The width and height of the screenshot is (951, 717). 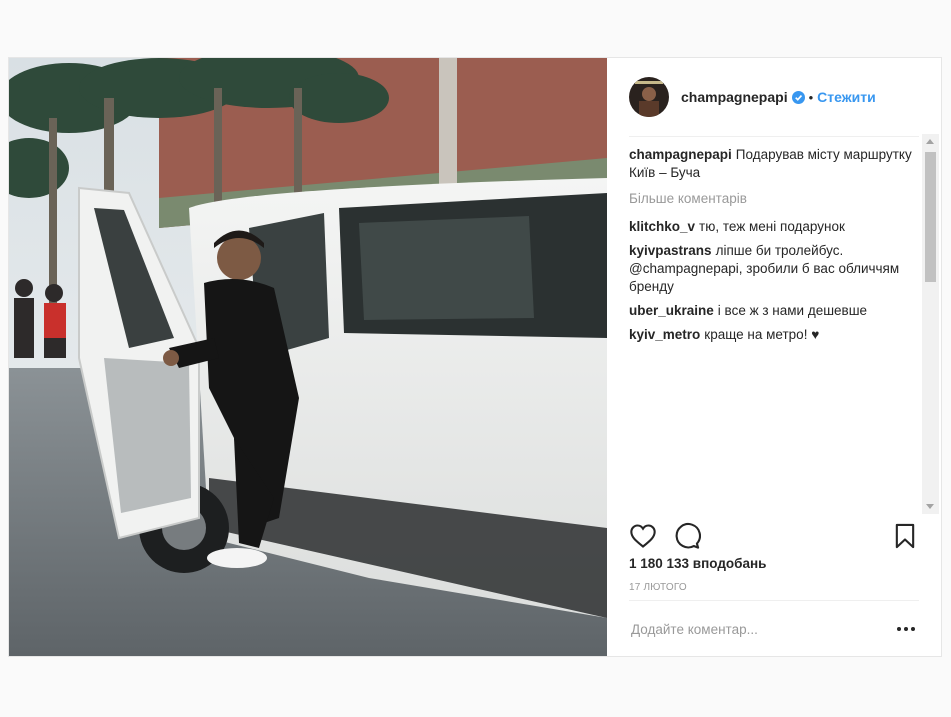 I want to click on add-comment-section, so click(x=774, y=628).